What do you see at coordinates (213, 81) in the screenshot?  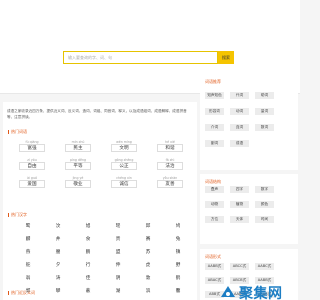 I see `side-recommend-title: 词语推荐` at bounding box center [213, 81].